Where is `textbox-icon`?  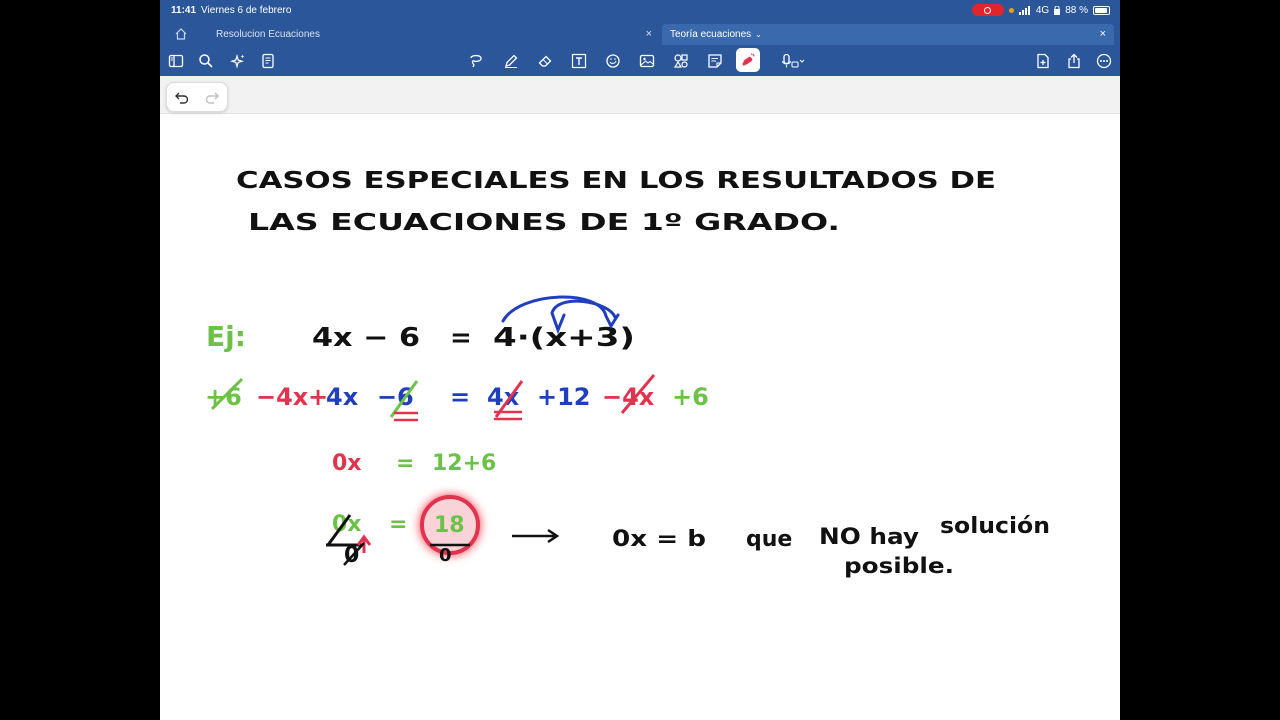
textbox-icon is located at coordinates (579, 61).